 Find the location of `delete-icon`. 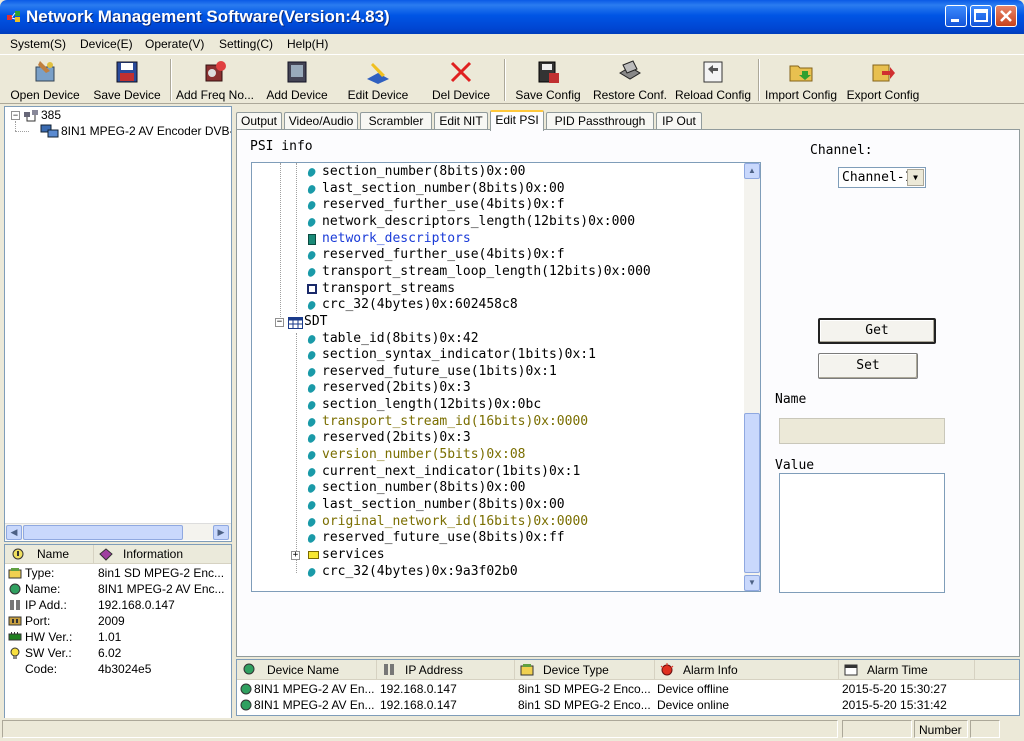

delete-icon is located at coordinates (461, 72).